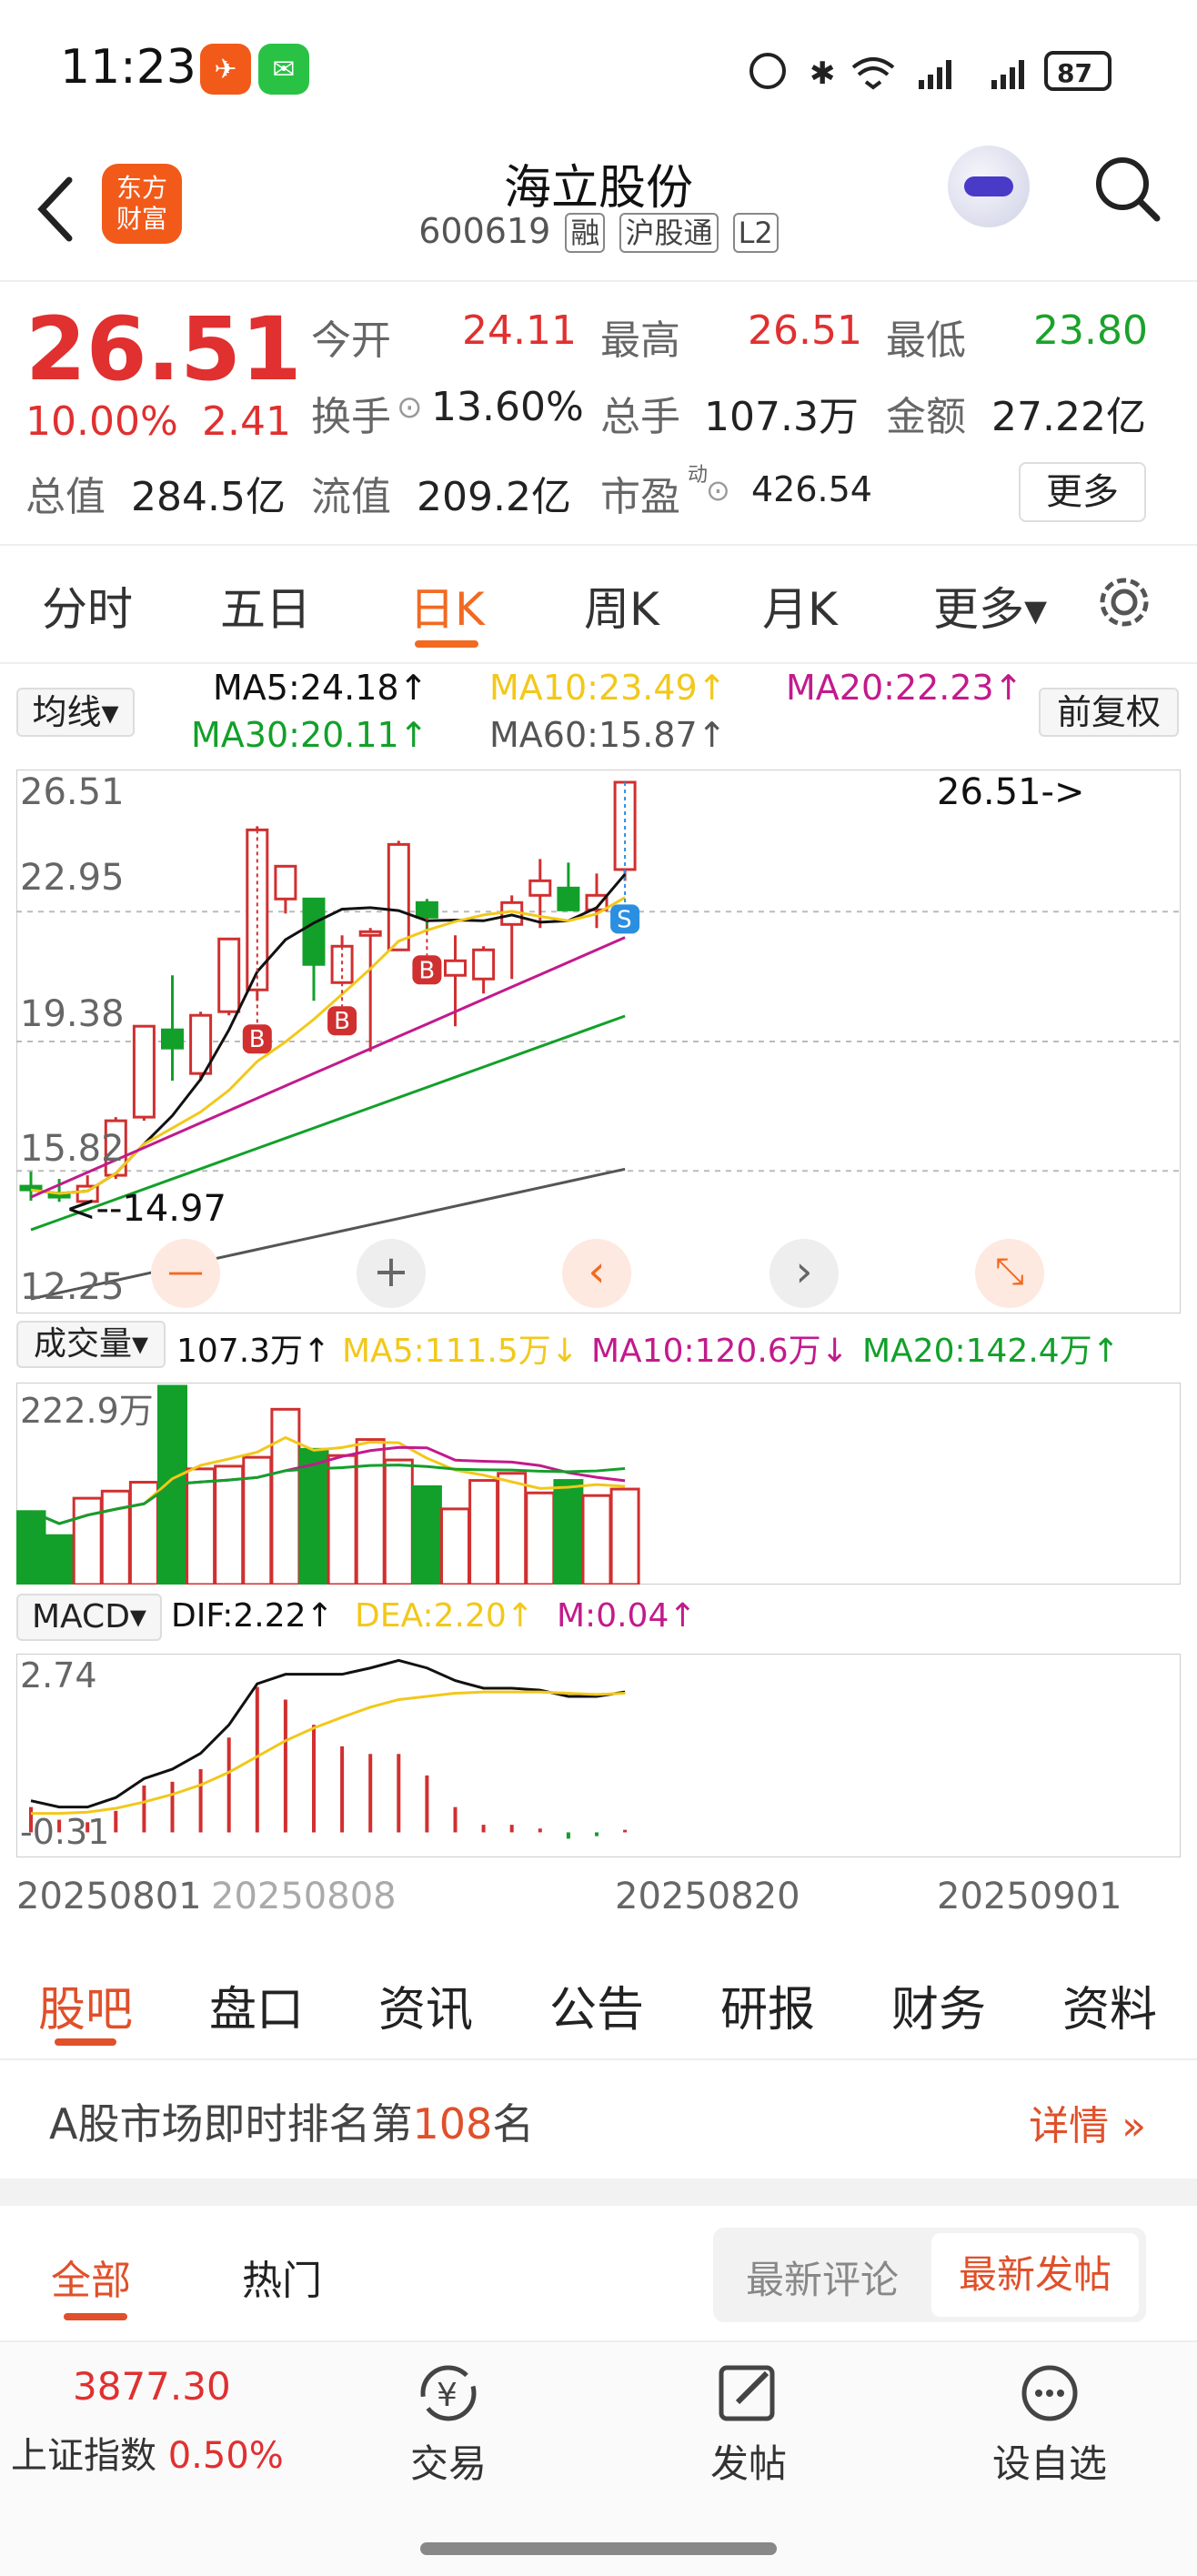 This screenshot has width=1197, height=2576. I want to click on tab-orderbook: 盘口, so click(256, 2005).